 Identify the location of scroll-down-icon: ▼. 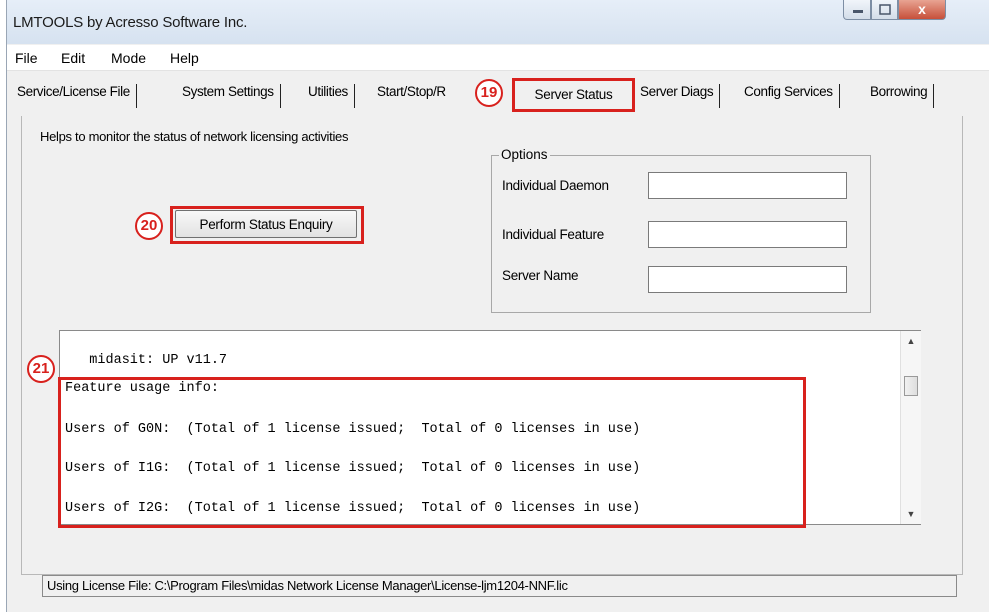
(911, 514).